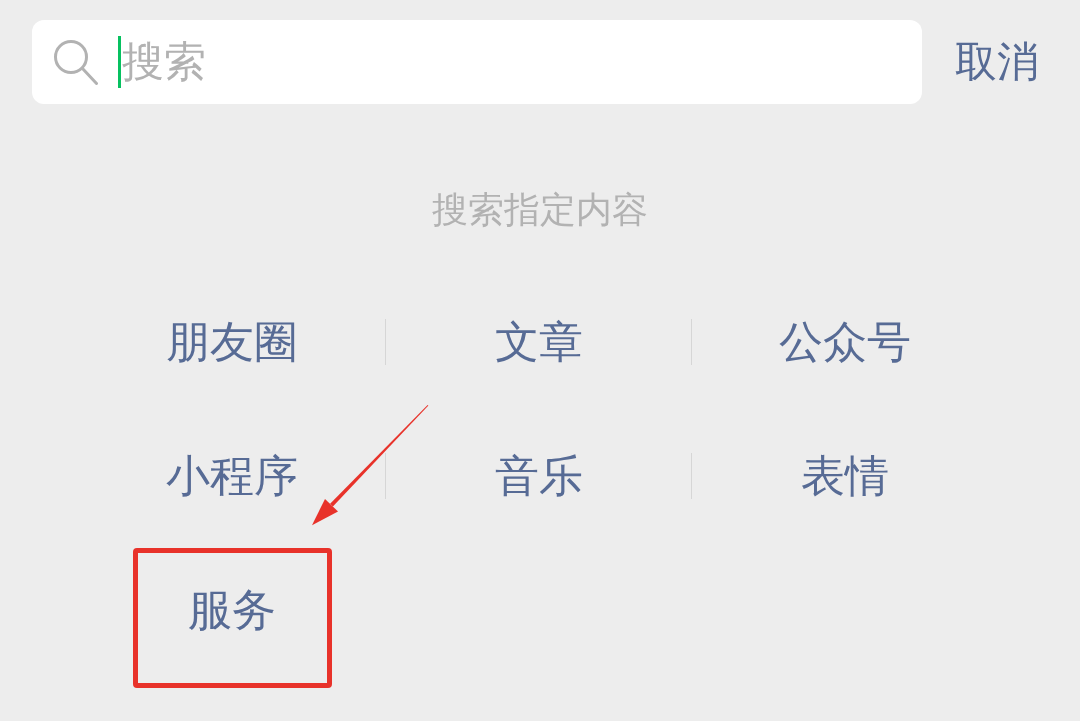 The image size is (1080, 721). I want to click on category-link: 表情, so click(844, 476).